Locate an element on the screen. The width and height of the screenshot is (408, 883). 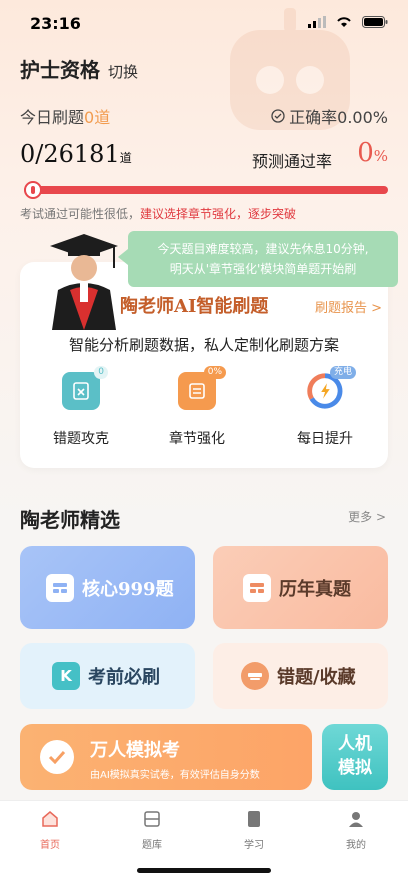
check-icon is located at coordinates (57, 757).